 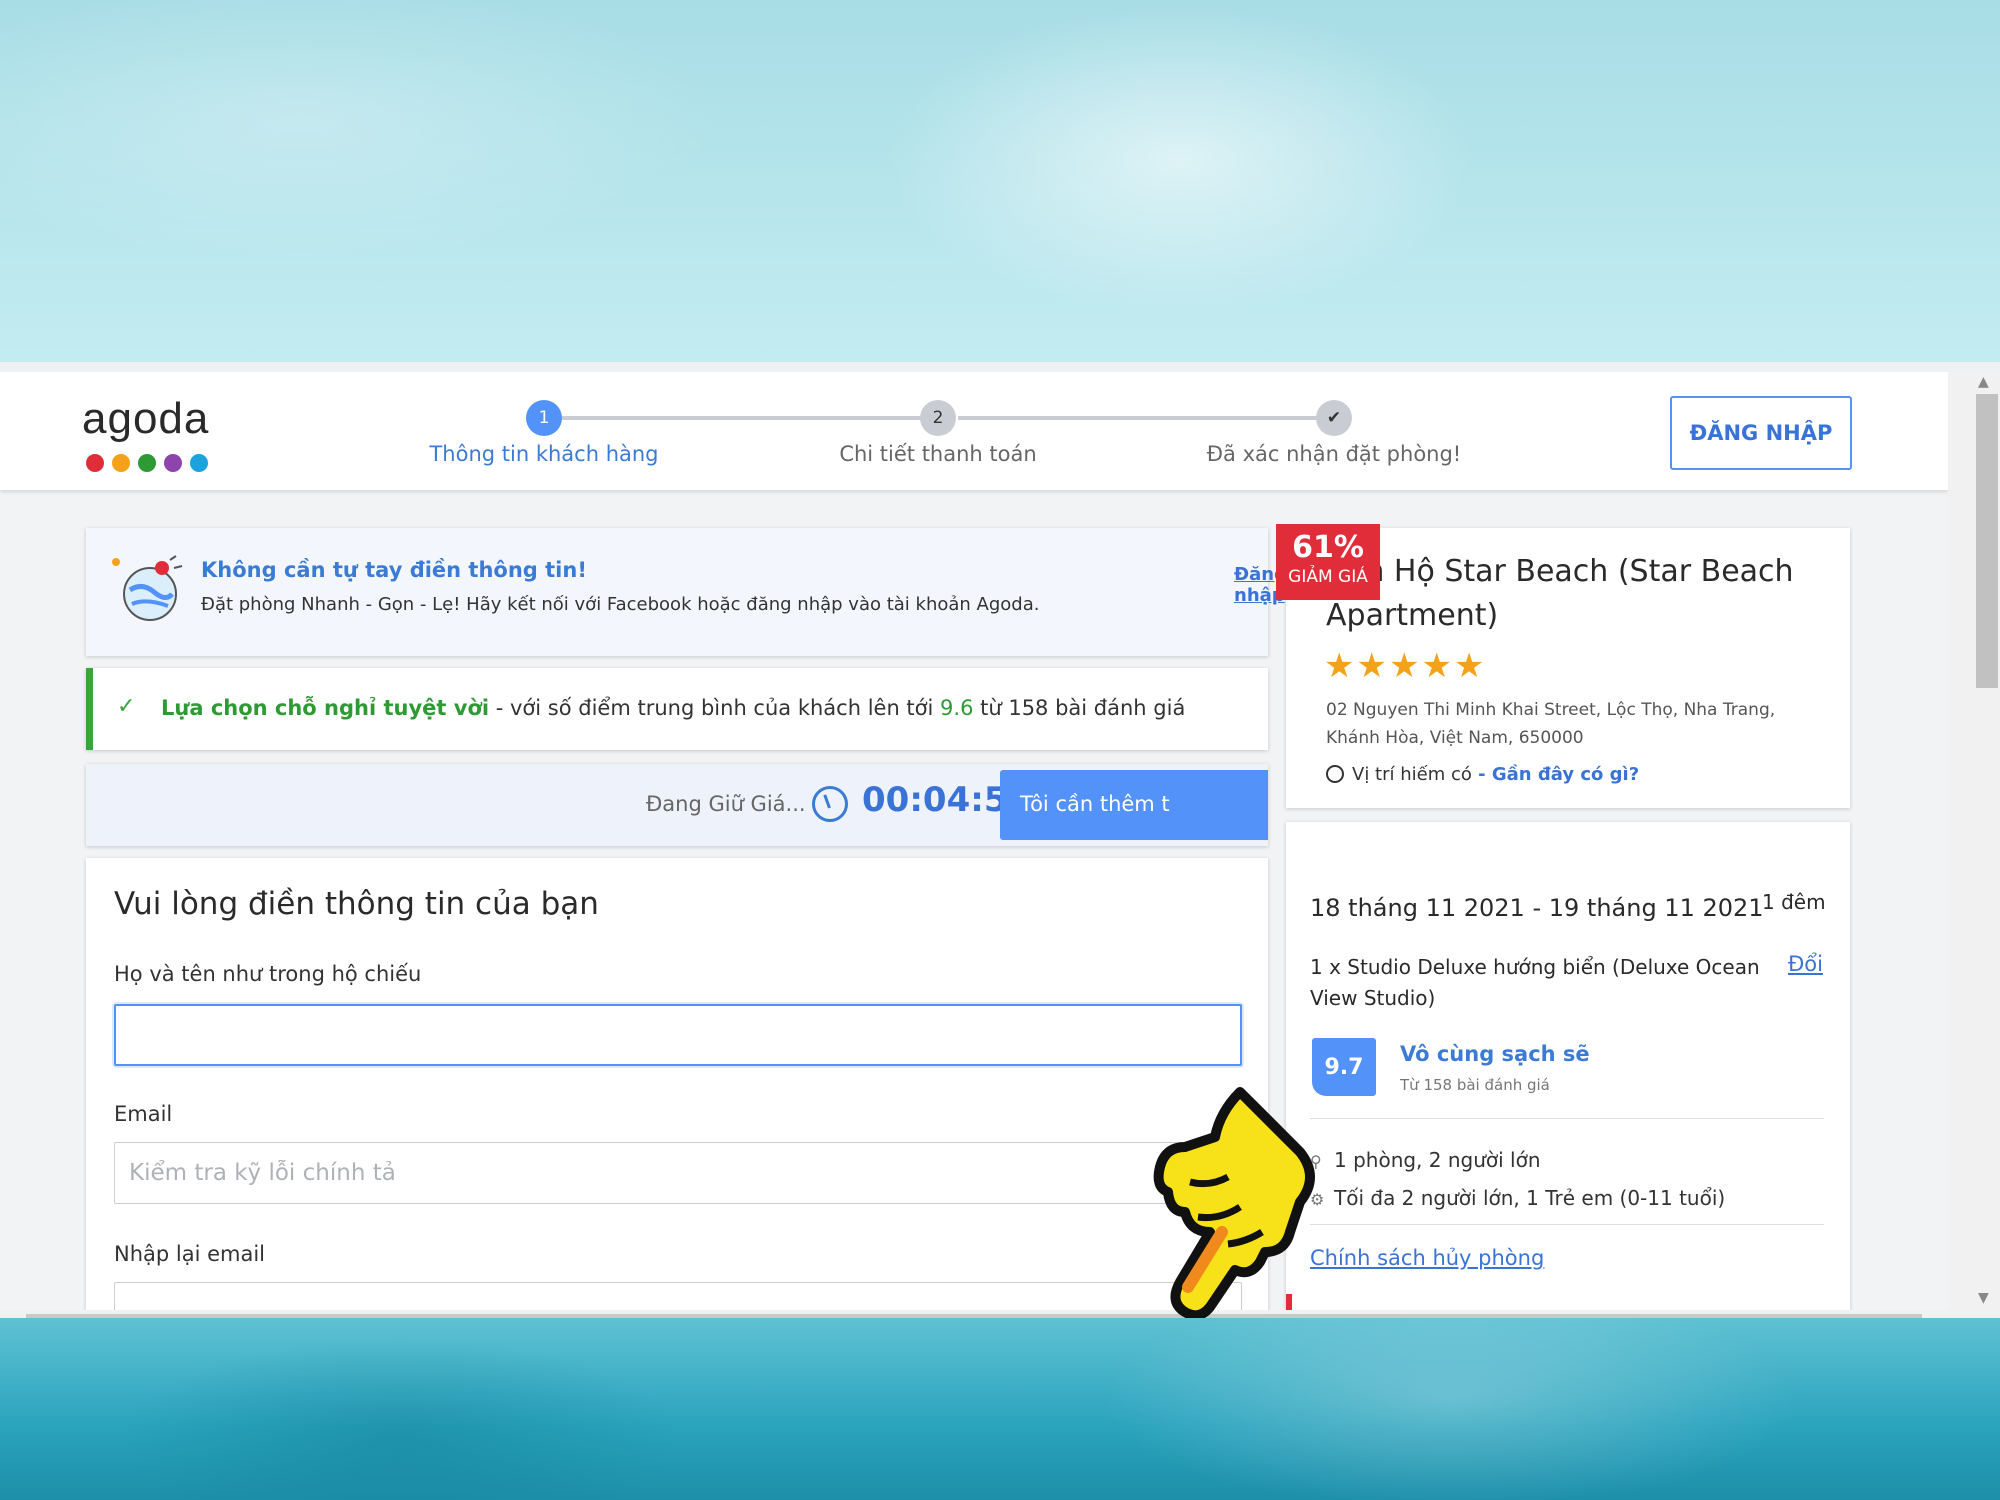 I want to click on background-bottom, so click(x=1000, y=1409).